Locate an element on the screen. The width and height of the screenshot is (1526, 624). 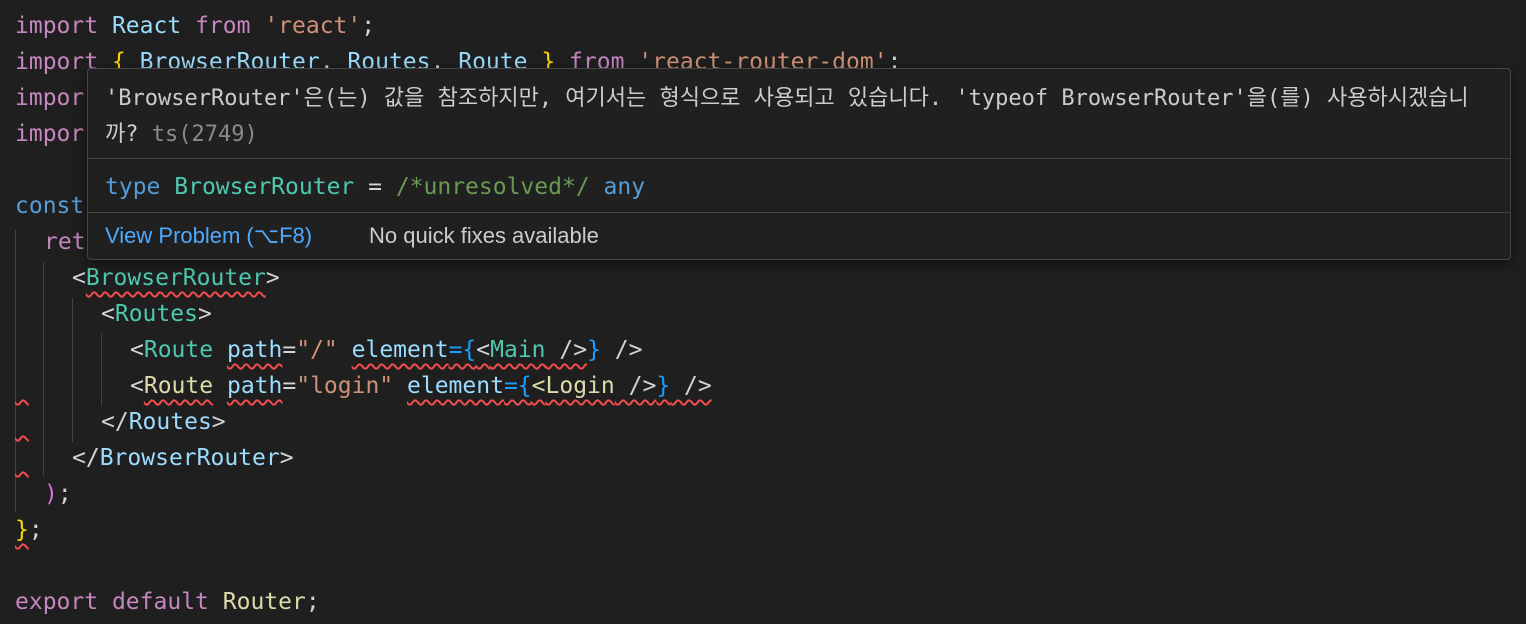
code-line-3: impor is located at coordinates (50, 98).